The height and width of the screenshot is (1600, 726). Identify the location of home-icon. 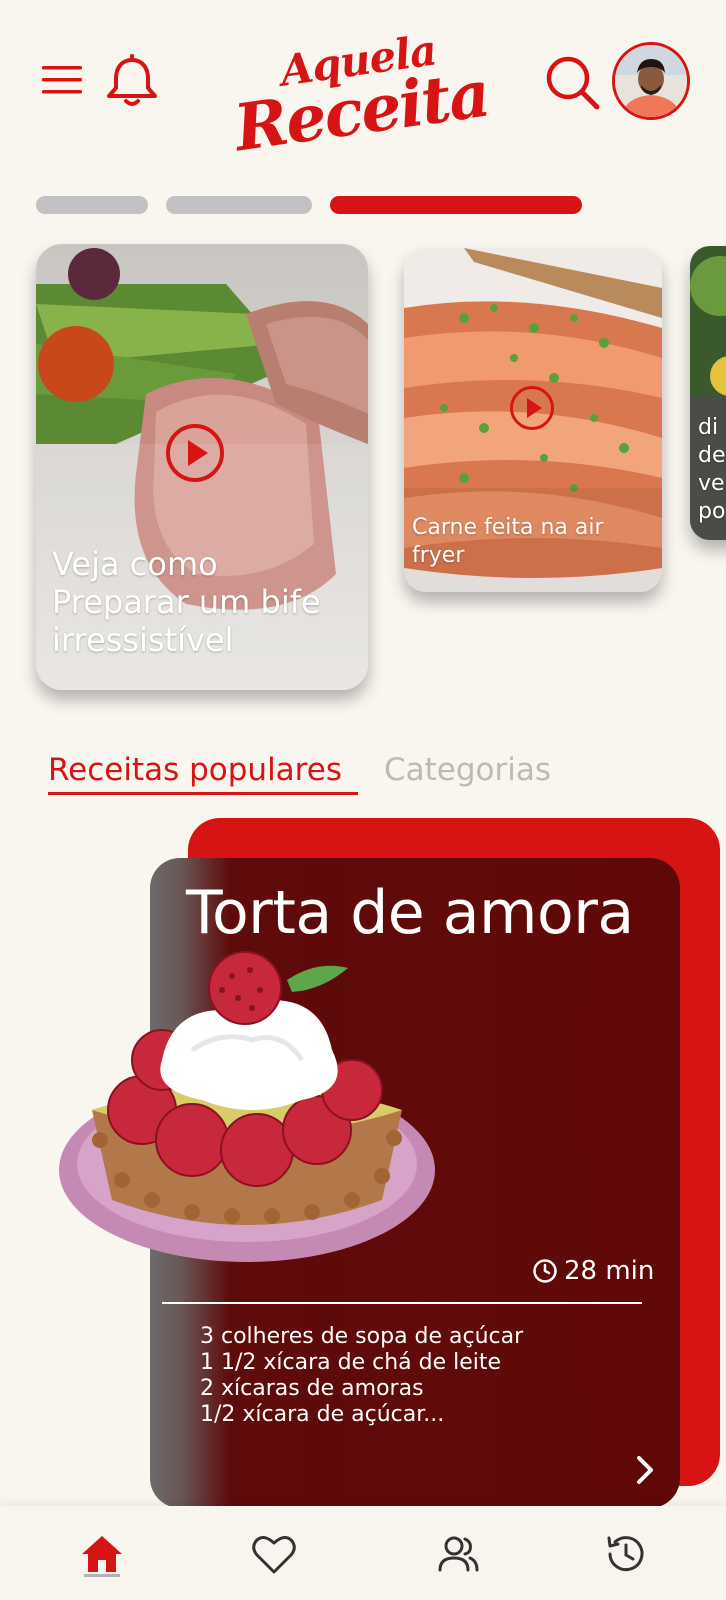
(102, 1556).